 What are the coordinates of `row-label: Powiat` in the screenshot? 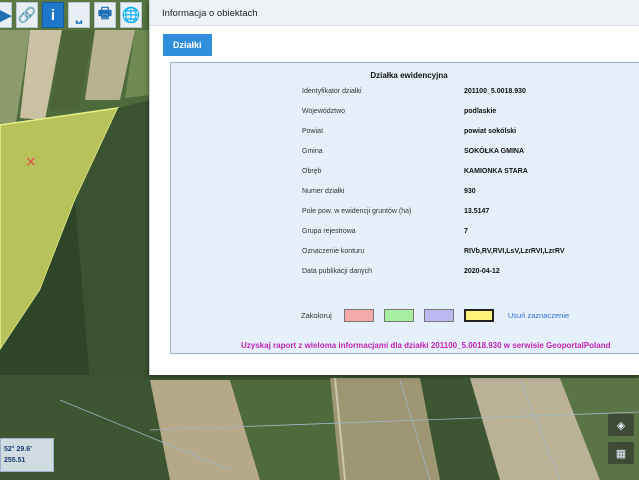 It's located at (313, 131).